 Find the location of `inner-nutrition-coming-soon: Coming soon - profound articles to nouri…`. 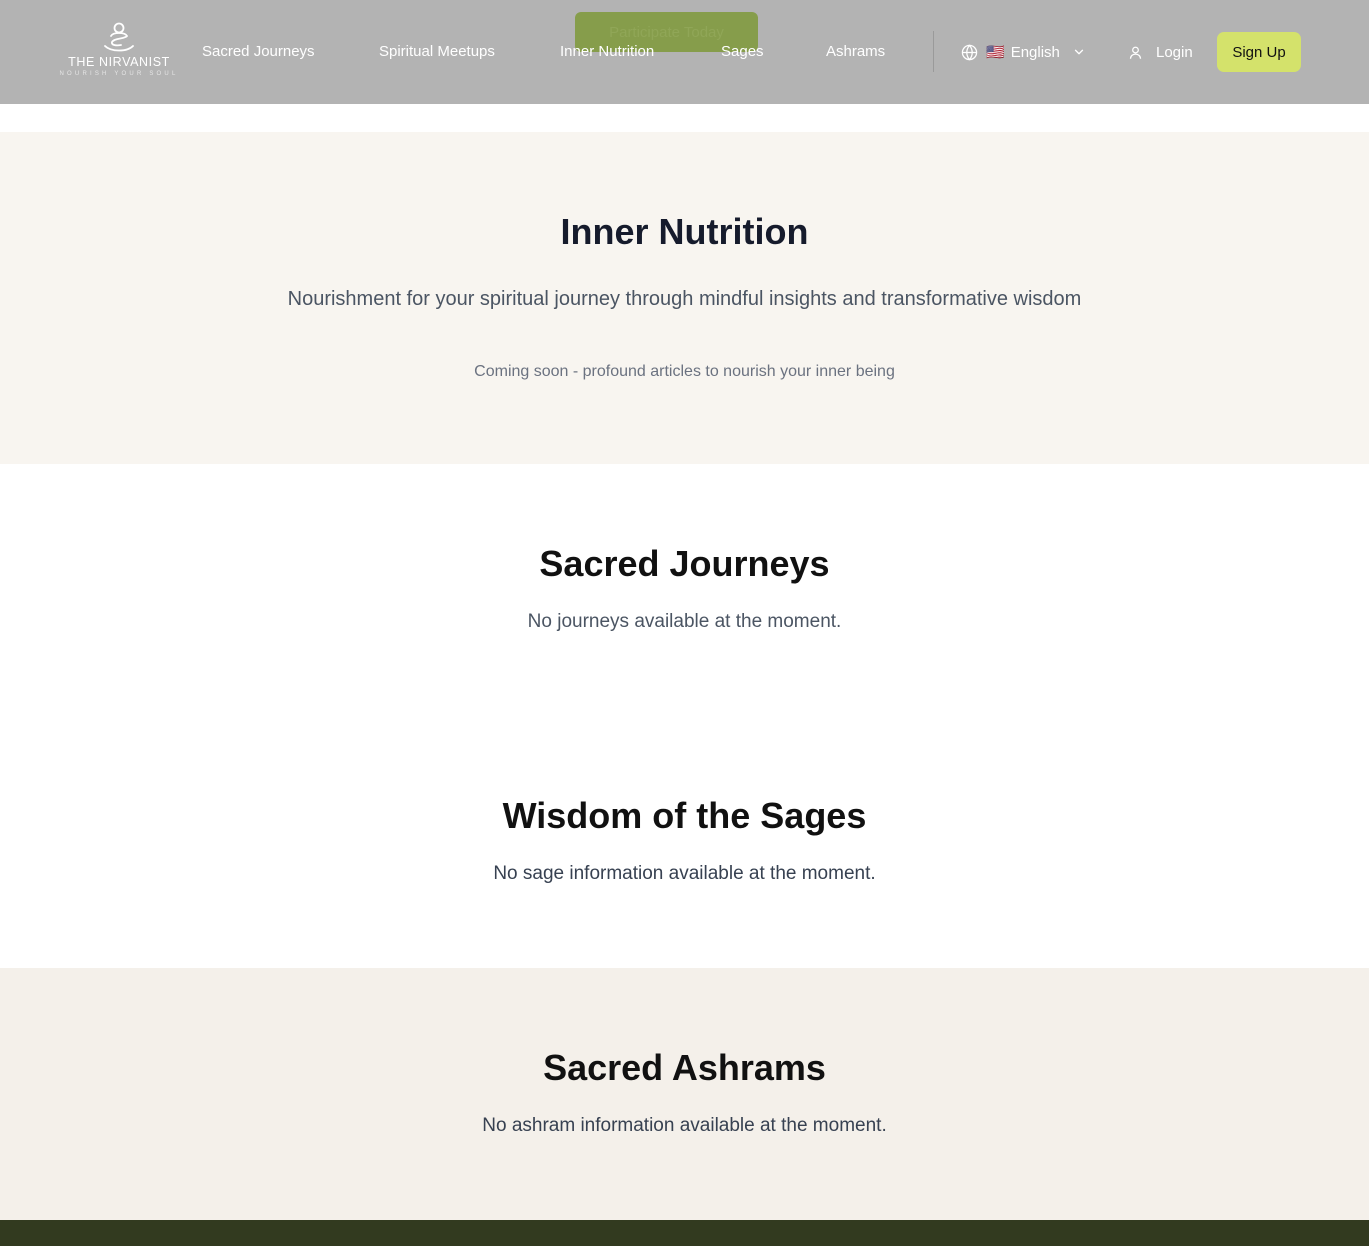

inner-nutrition-coming-soon: Coming soon - profound articles to nouri… is located at coordinates (684, 371).